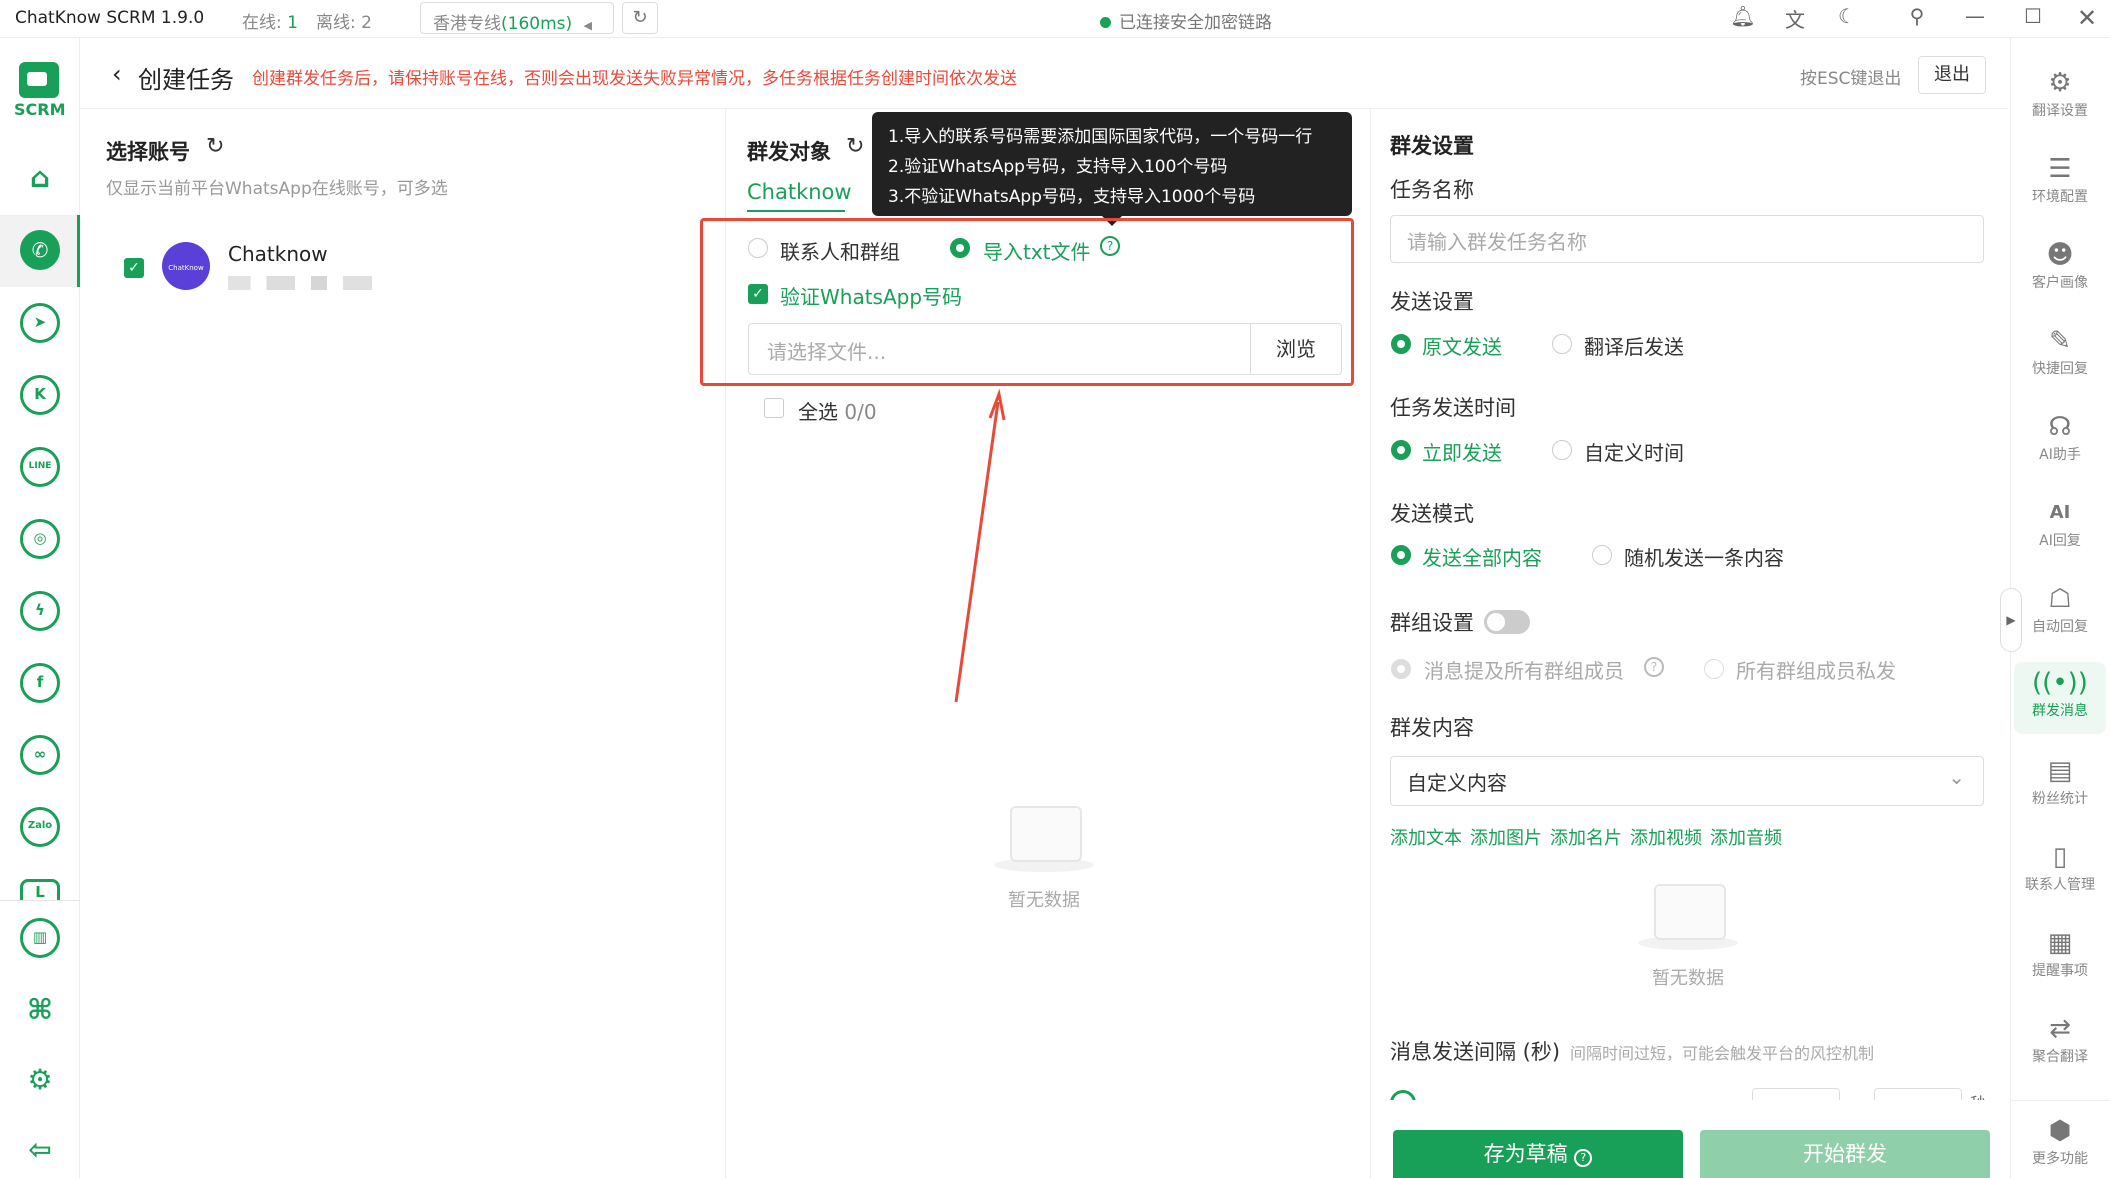 The height and width of the screenshot is (1178, 2110). What do you see at coordinates (1816, 669) in the screenshot?
I see `private-all-label: 所有群组成员私发` at bounding box center [1816, 669].